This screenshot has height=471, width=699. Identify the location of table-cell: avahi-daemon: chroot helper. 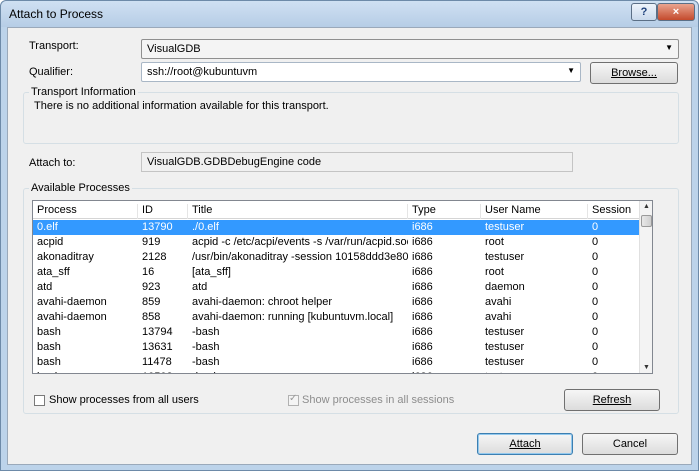
(262, 302).